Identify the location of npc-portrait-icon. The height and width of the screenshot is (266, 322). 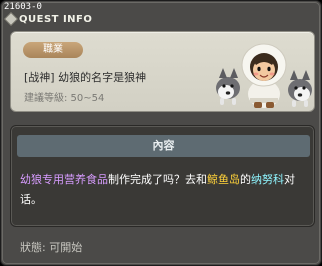
(264, 75).